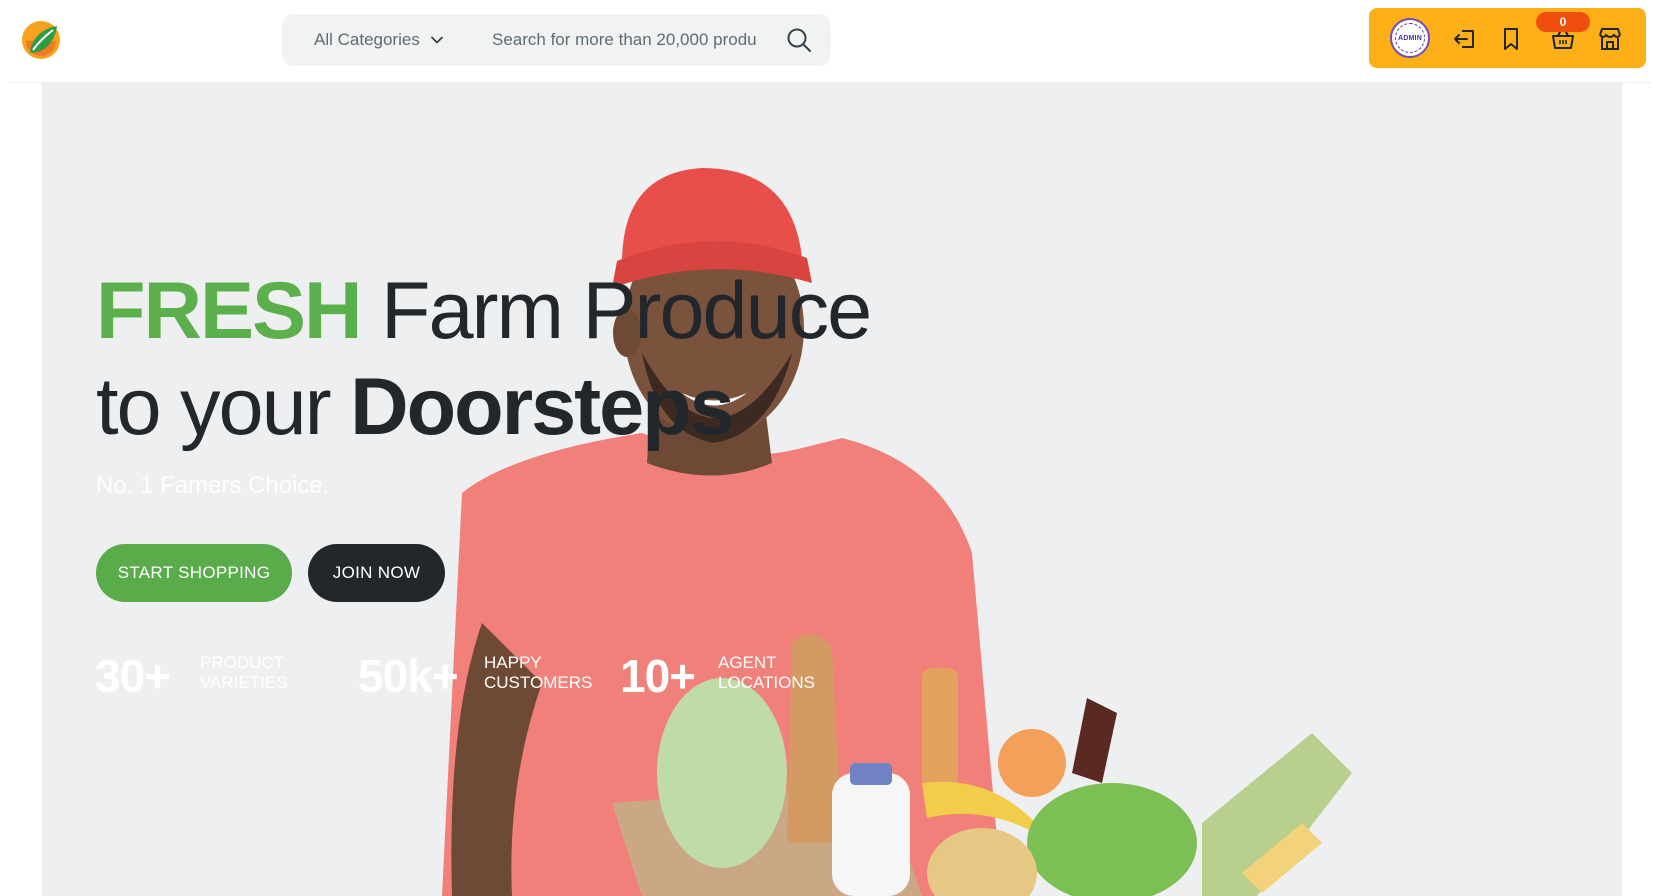 Image resolution: width=1661 pixels, height=896 pixels. I want to click on search-bar: All Categories, so click(556, 40).